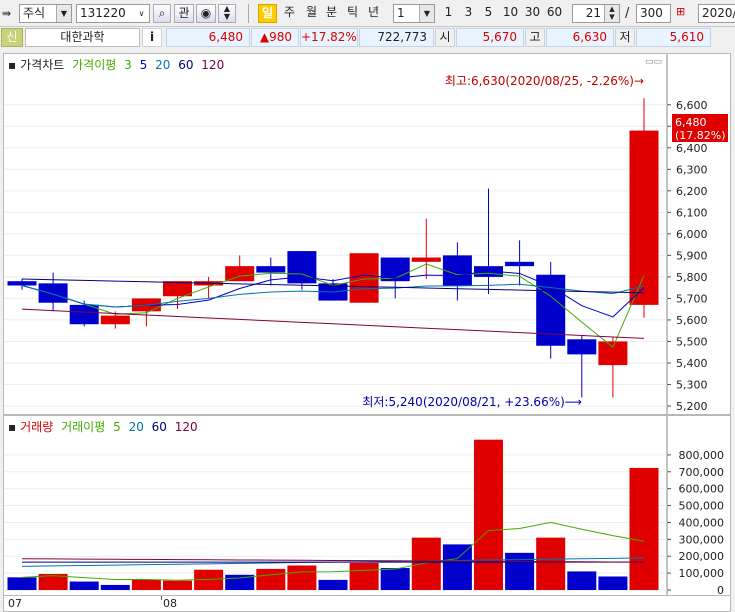  I want to click on search-button: ⌕, so click(162, 13).